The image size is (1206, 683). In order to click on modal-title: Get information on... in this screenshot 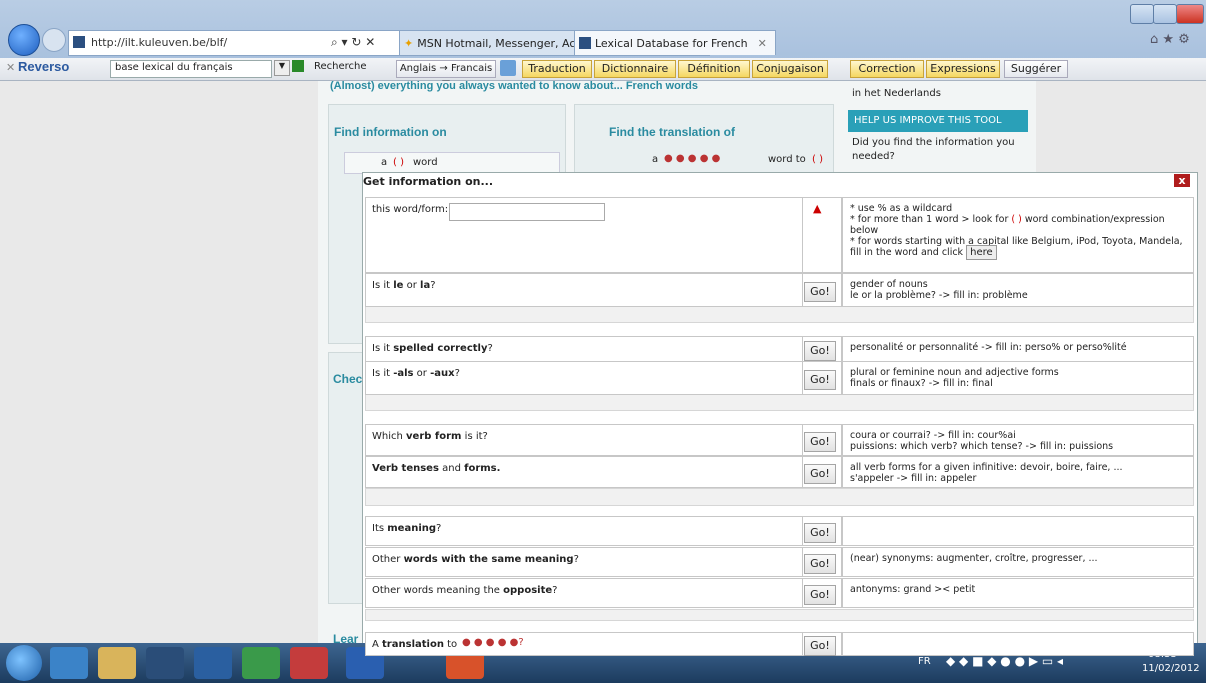, I will do `click(428, 181)`.